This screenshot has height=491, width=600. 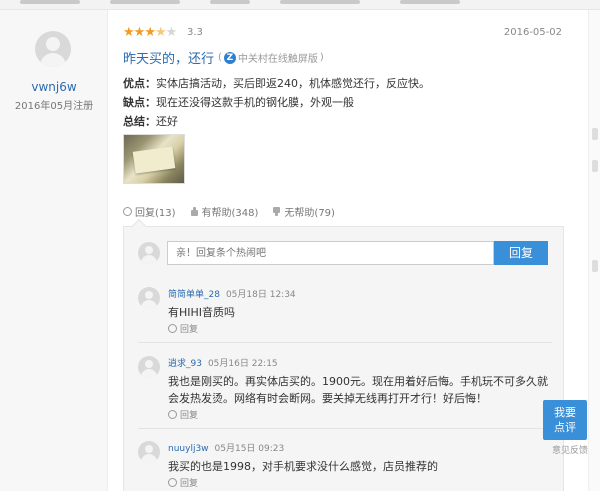 I want to click on rating-score: 3.3, so click(x=195, y=32).